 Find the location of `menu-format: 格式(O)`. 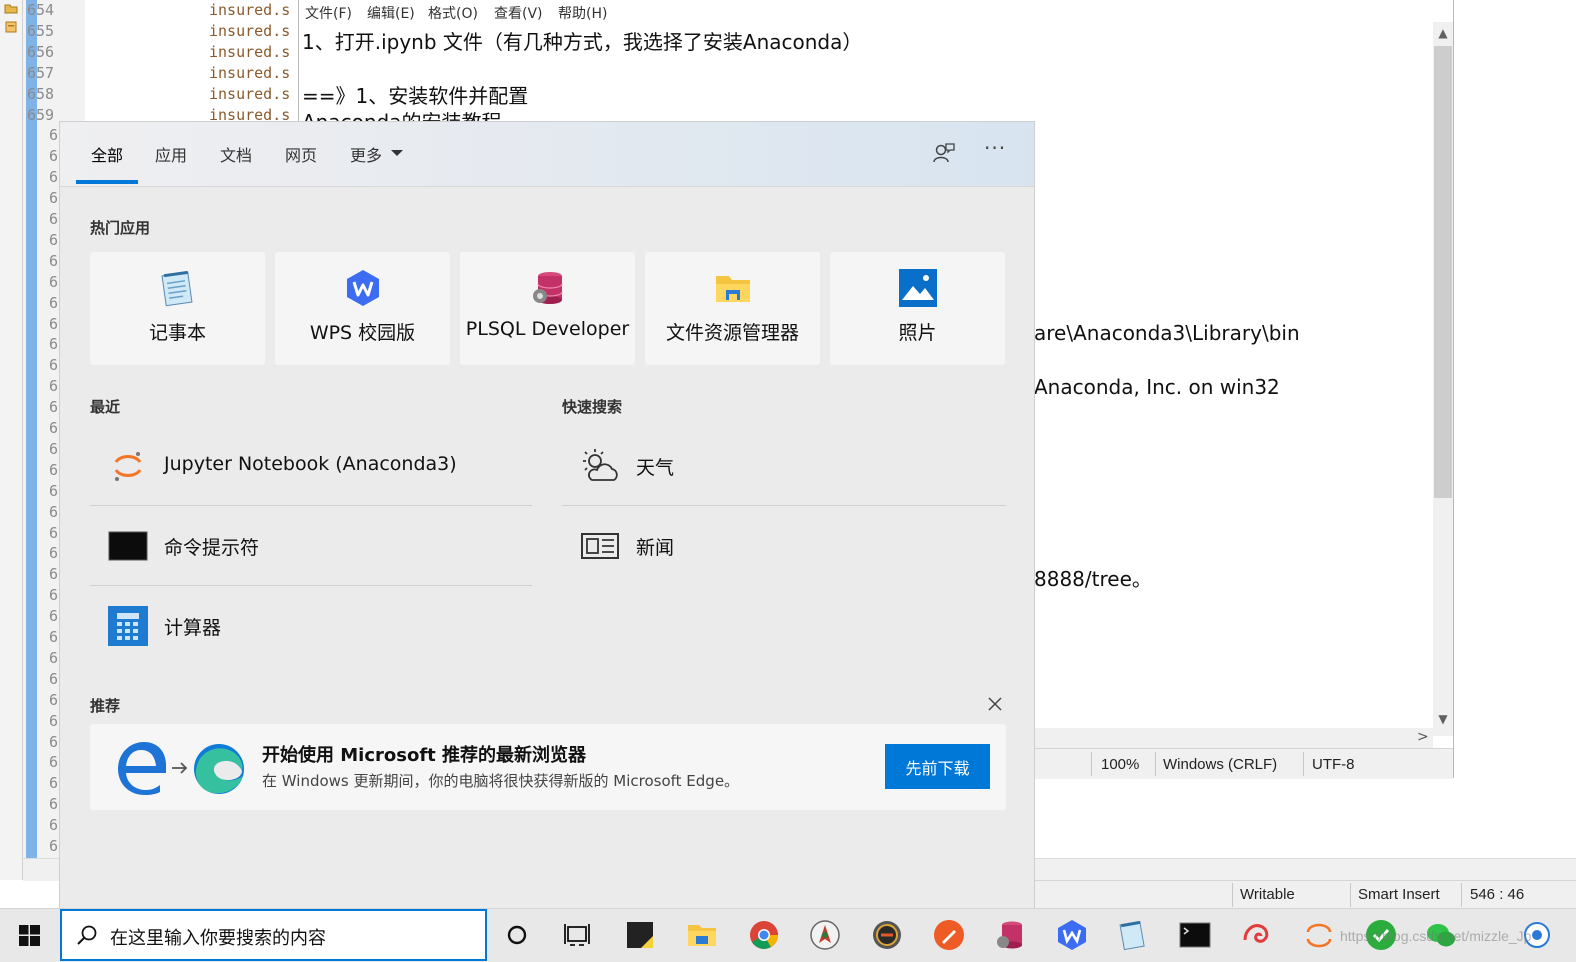

menu-format: 格式(O) is located at coordinates (453, 13).